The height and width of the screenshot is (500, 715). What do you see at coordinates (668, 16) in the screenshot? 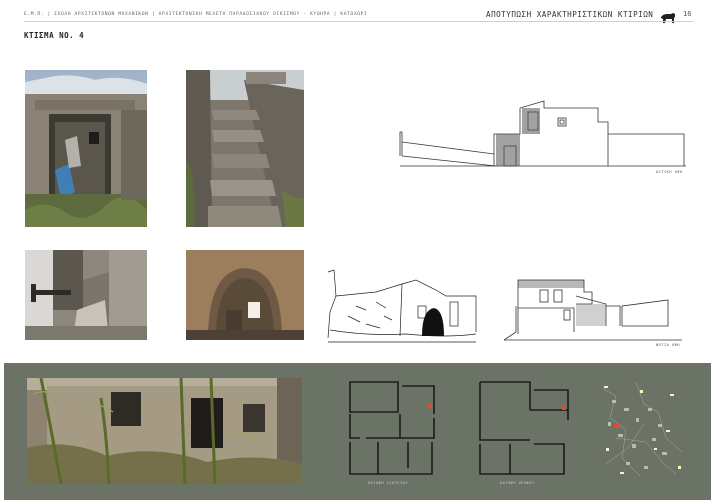
I see `animal-silhouette-icon` at bounding box center [668, 16].